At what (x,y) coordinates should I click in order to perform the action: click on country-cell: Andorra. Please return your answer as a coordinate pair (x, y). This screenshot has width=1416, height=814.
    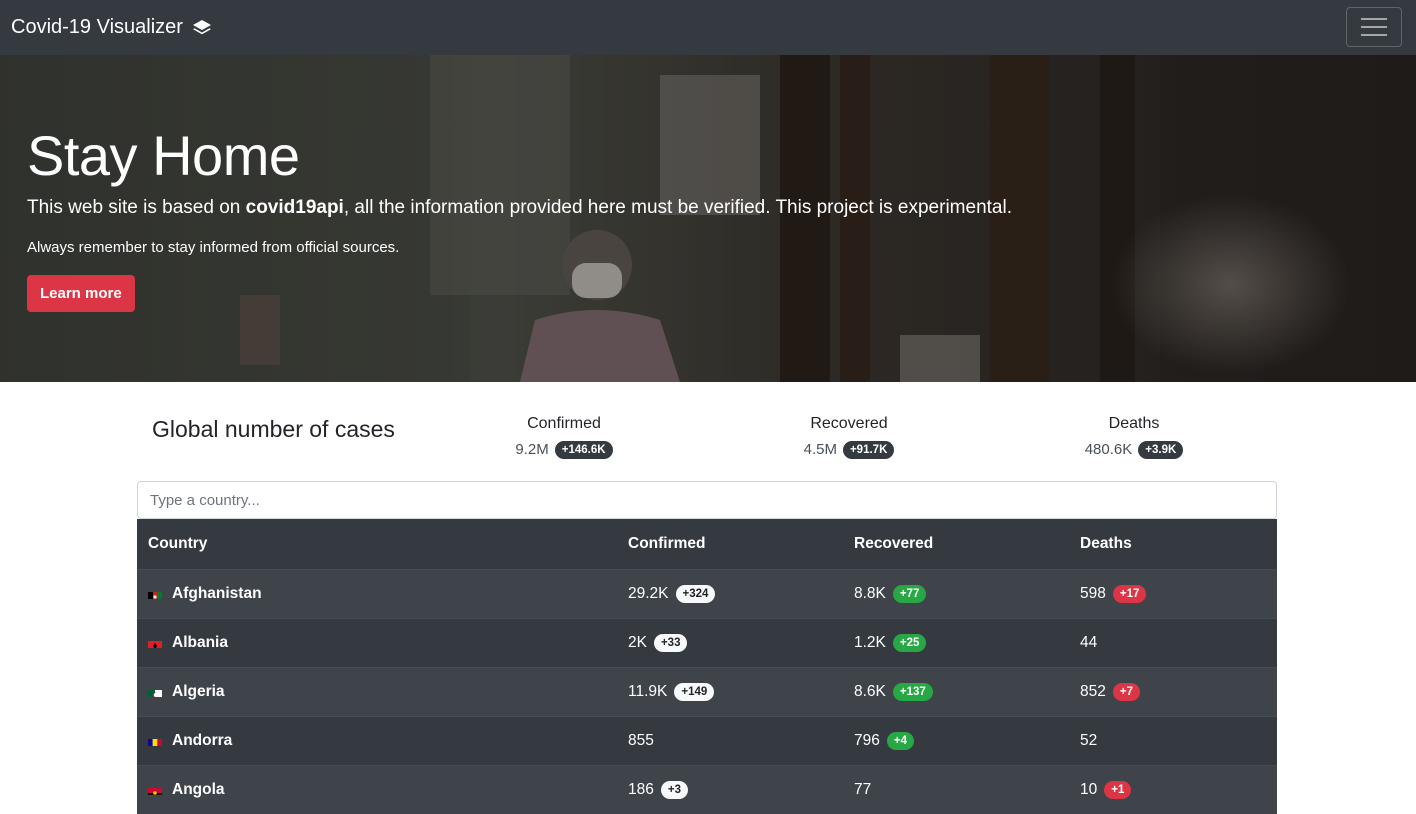
    Looking at the image, I should click on (377, 740).